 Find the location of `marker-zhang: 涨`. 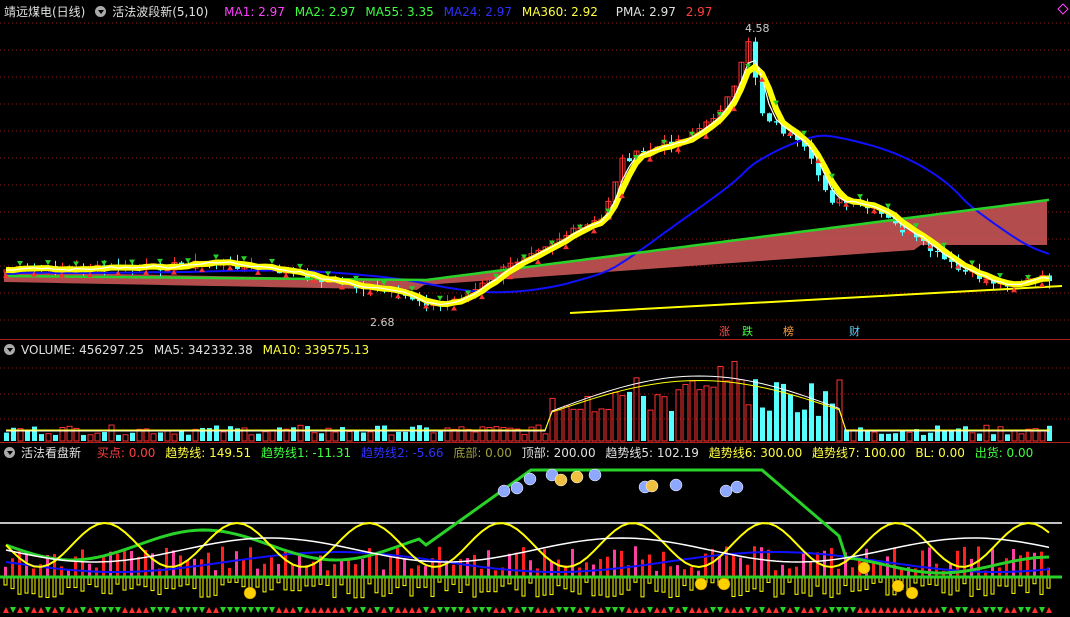

marker-zhang: 涨 is located at coordinates (724, 331).